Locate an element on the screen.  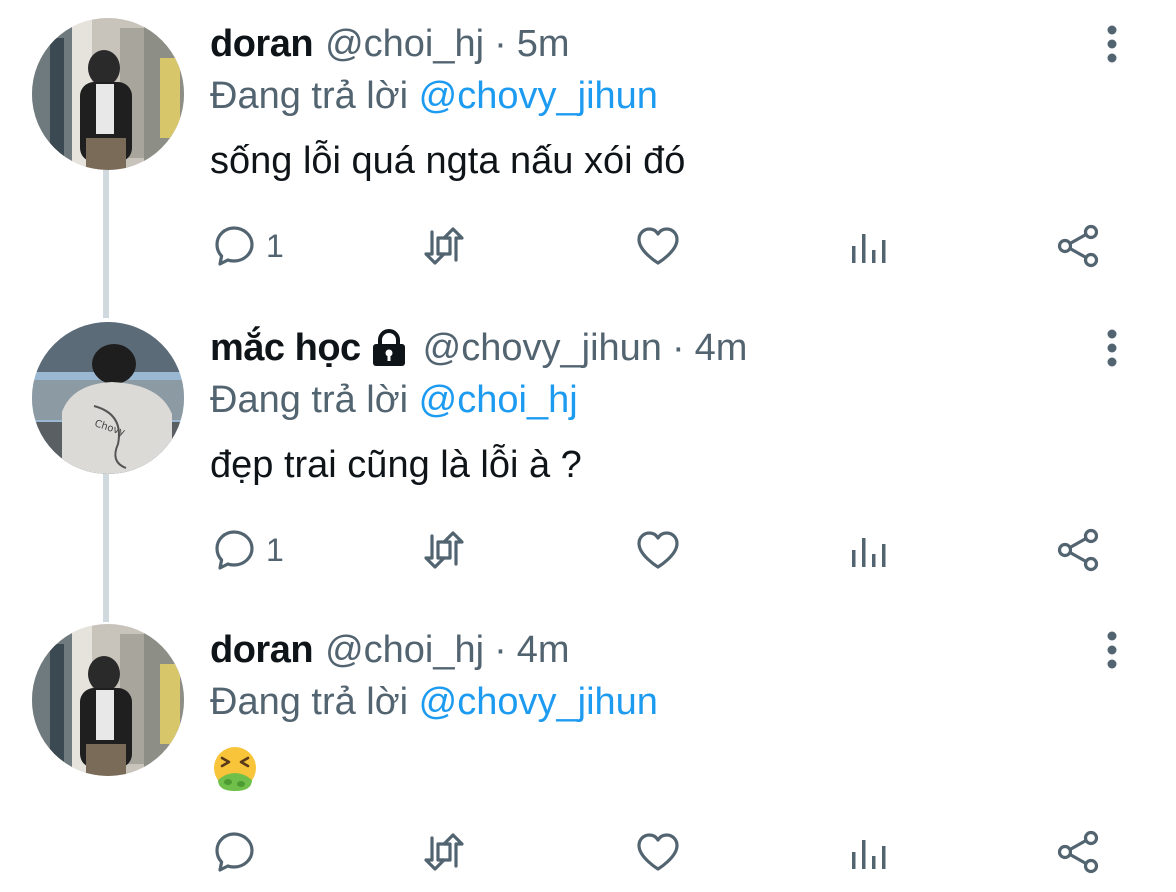
avatar-photo: Chovy is located at coordinates (108, 398).